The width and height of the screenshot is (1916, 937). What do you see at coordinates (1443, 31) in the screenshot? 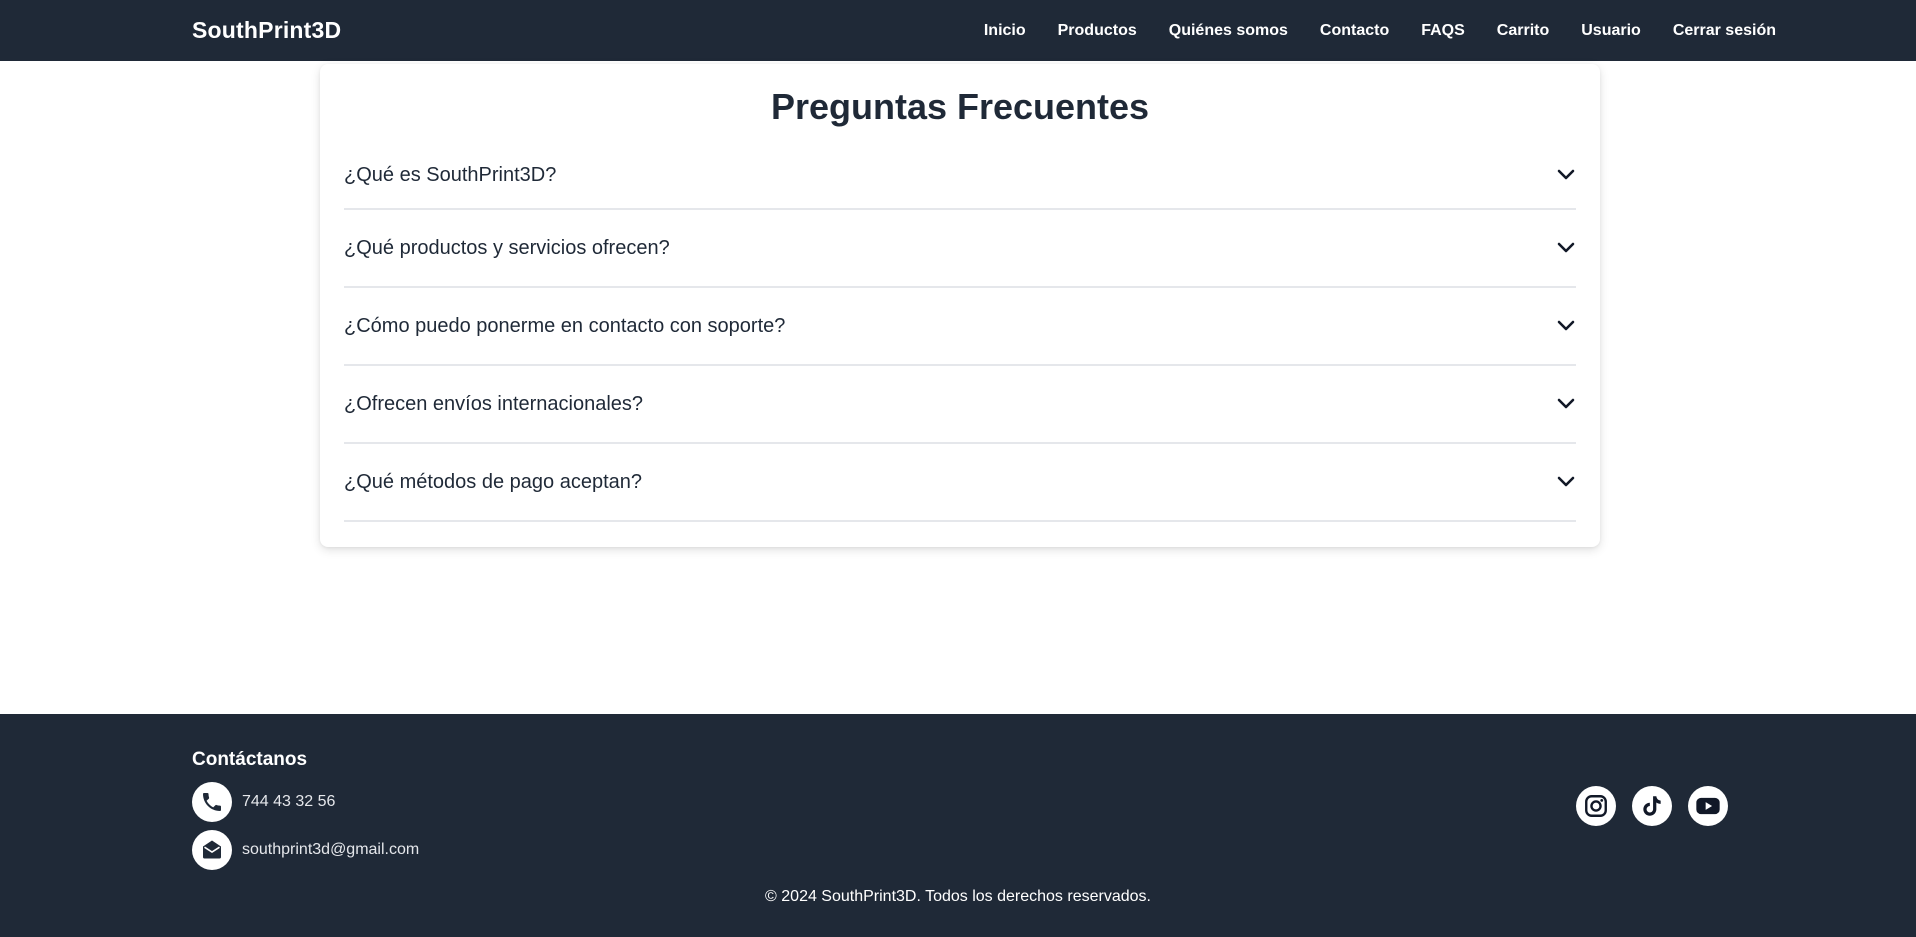
I see `nav-faqs: FAQS` at bounding box center [1443, 31].